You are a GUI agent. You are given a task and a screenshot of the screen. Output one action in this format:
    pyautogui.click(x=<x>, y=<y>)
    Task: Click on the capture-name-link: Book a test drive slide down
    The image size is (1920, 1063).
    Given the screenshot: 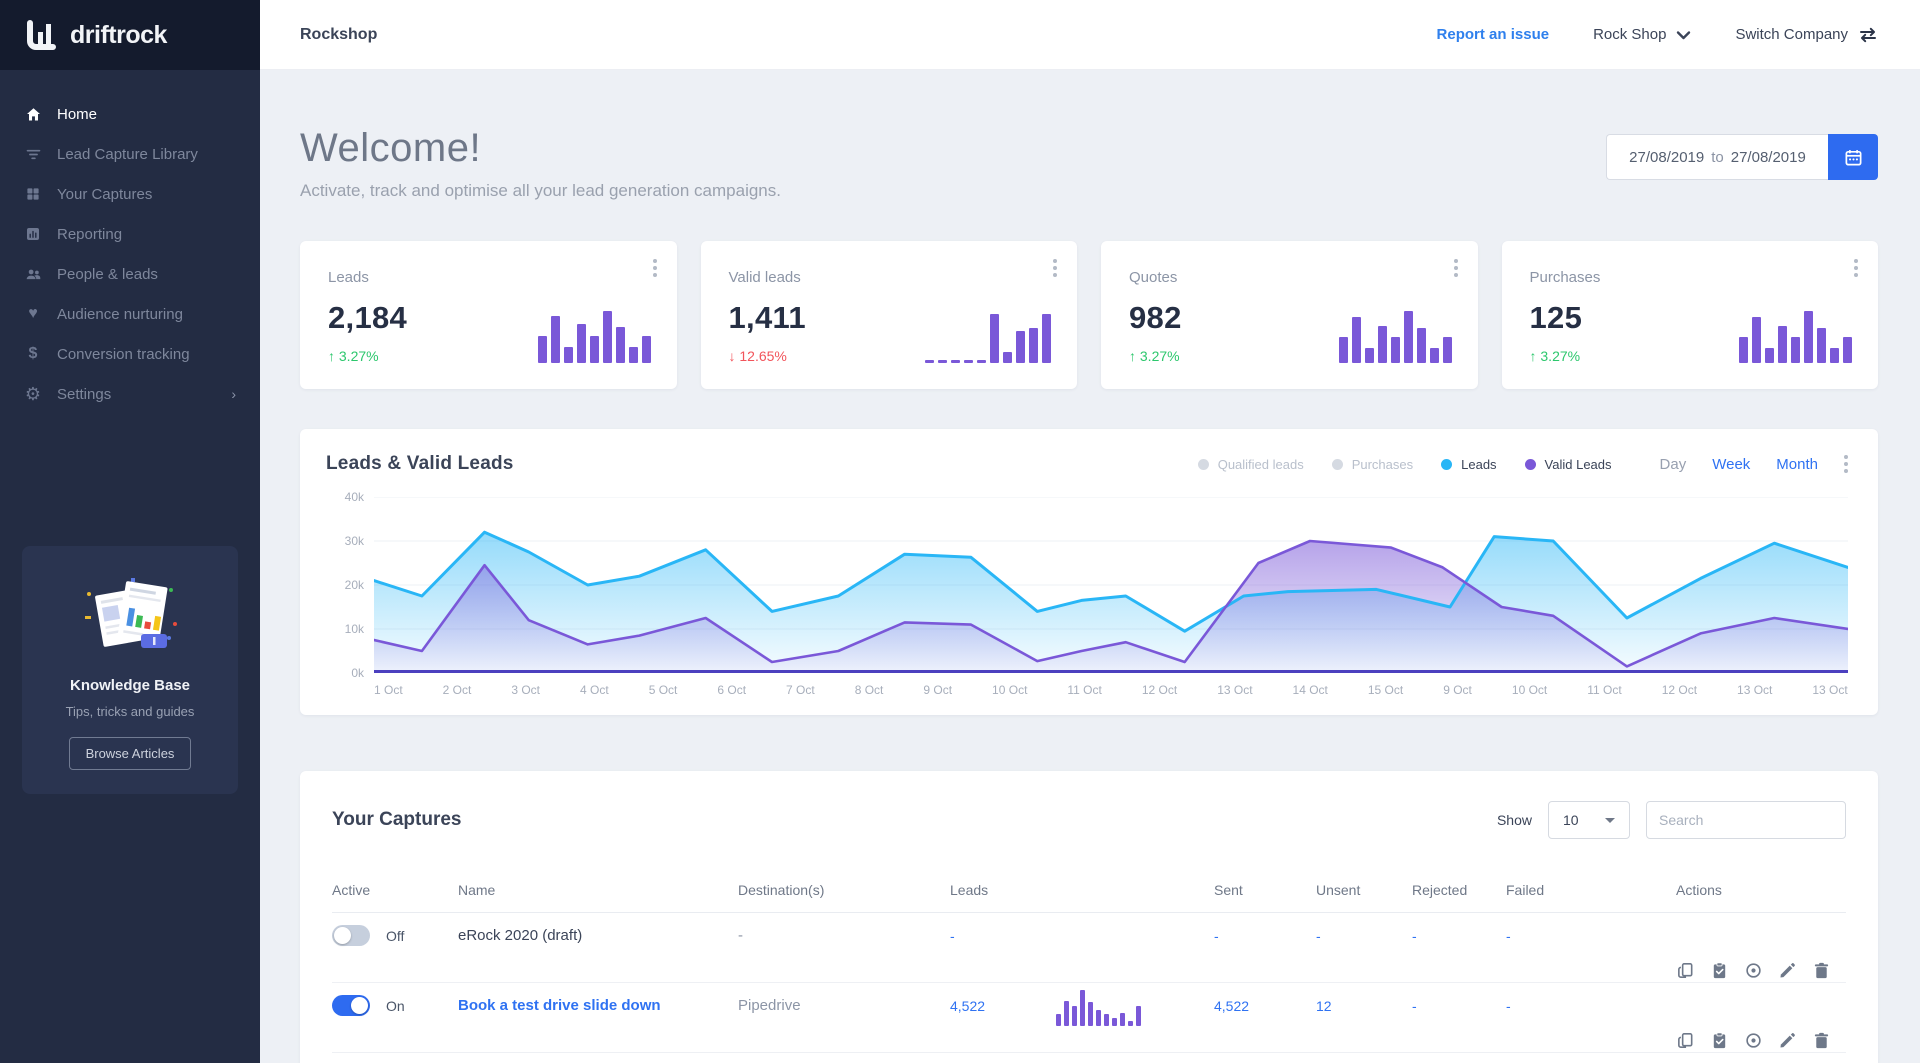 What is the action you would take?
    pyautogui.click(x=598, y=1005)
    